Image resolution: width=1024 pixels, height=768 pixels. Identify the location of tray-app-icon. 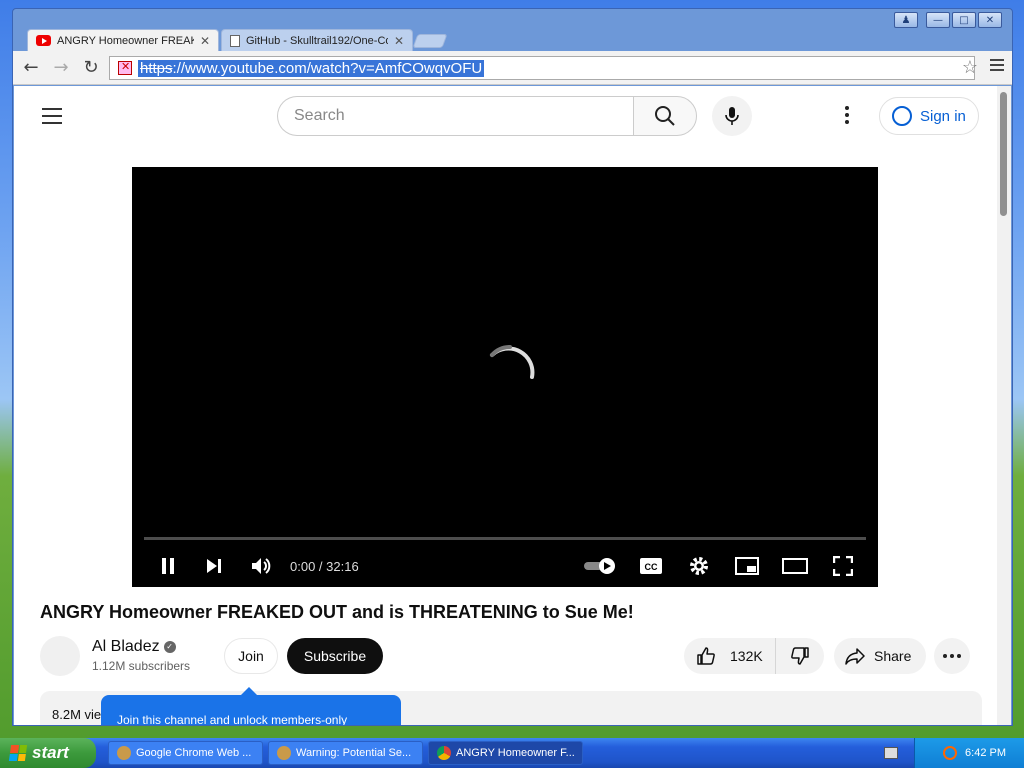
(950, 753).